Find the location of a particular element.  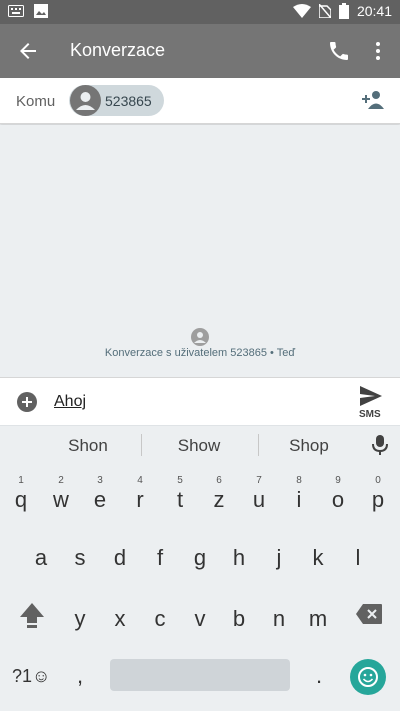

key-z: 6z is located at coordinates (219, 492).